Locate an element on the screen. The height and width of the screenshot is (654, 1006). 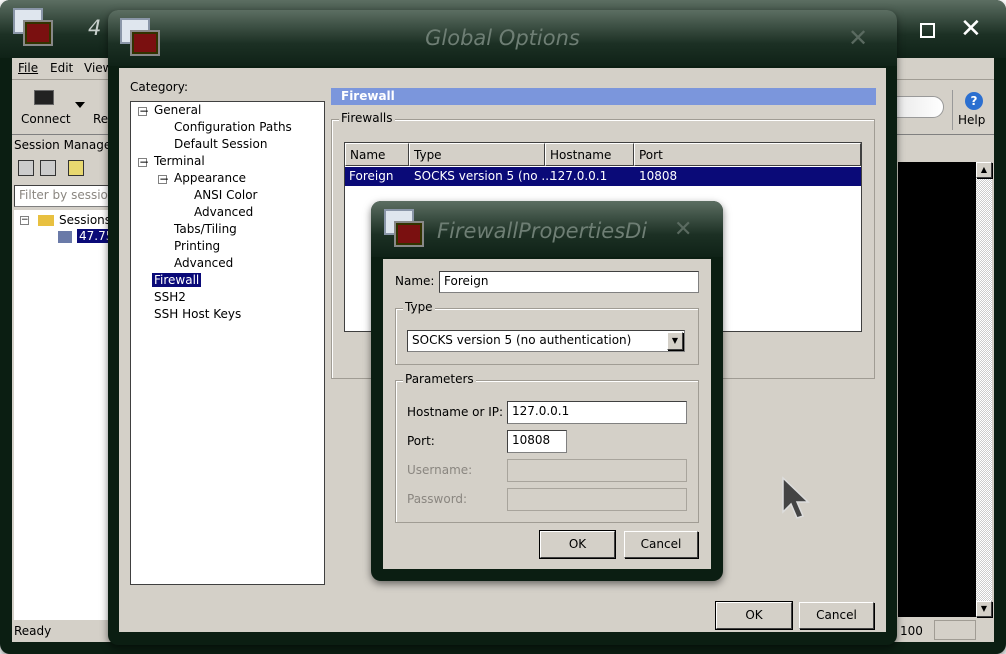
properties-icon is located at coordinates (76, 168).